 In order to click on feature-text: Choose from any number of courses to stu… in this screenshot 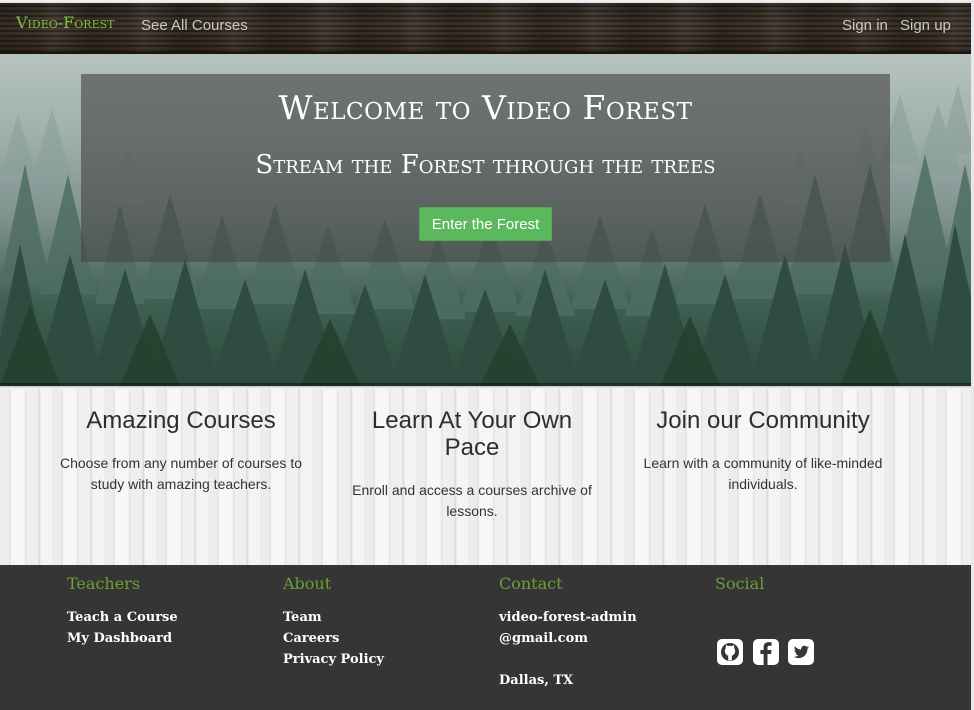, I will do `click(180, 473)`.